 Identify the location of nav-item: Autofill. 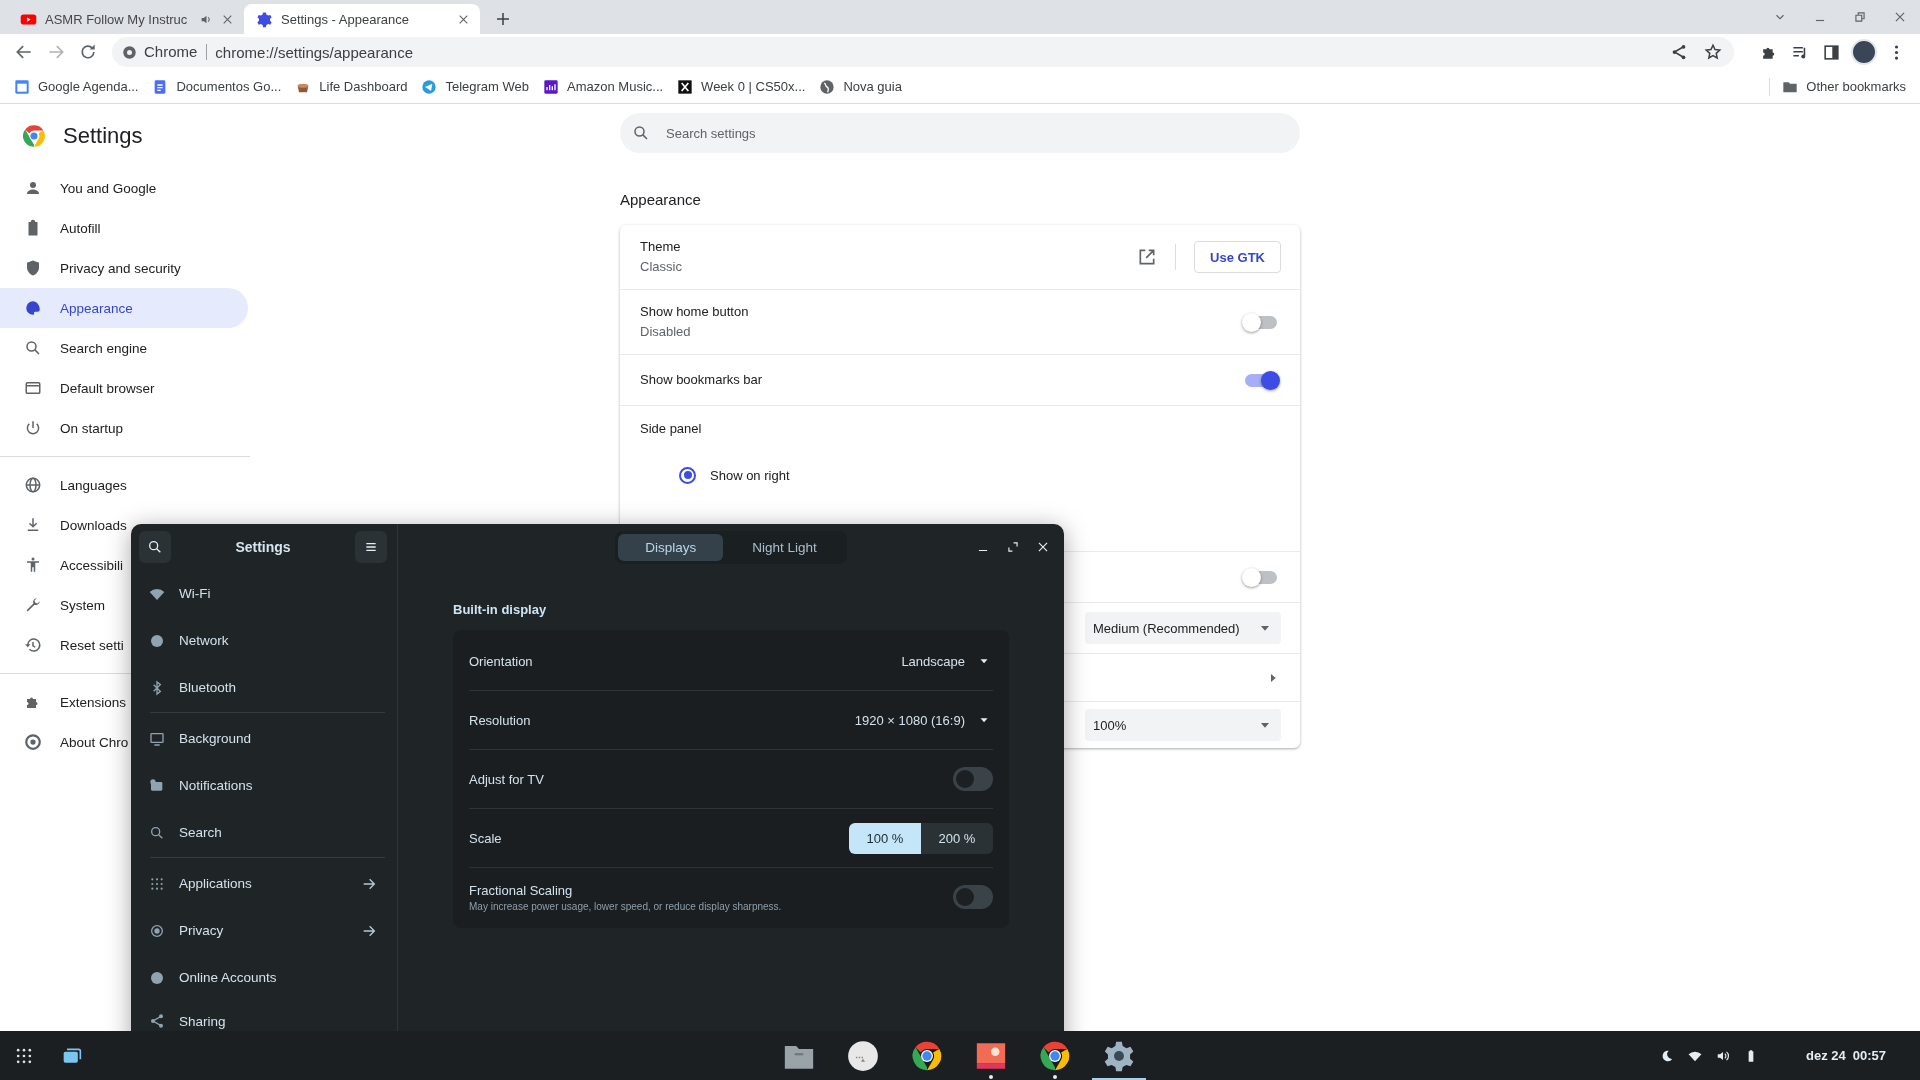
(51, 228).